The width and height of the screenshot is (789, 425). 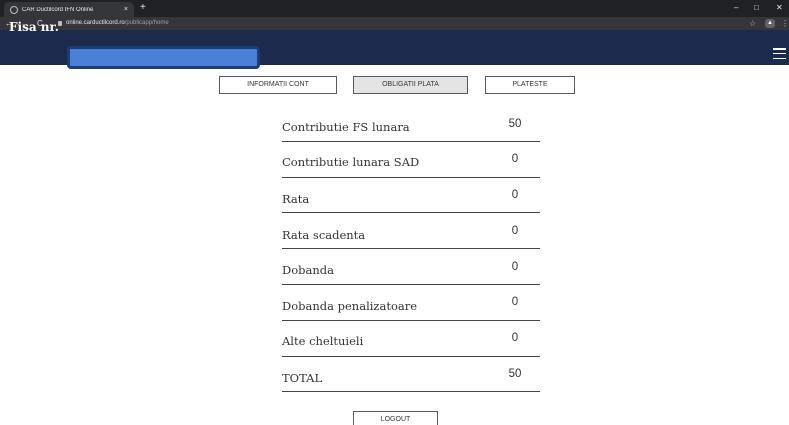 What do you see at coordinates (736, 8) in the screenshot?
I see `minimize-icon: –` at bounding box center [736, 8].